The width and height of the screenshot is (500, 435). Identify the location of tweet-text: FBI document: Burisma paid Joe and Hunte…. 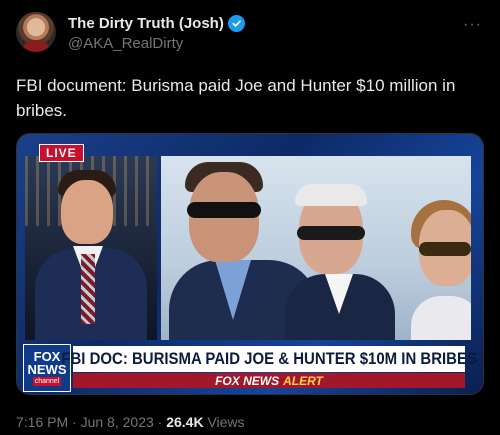
(236, 98).